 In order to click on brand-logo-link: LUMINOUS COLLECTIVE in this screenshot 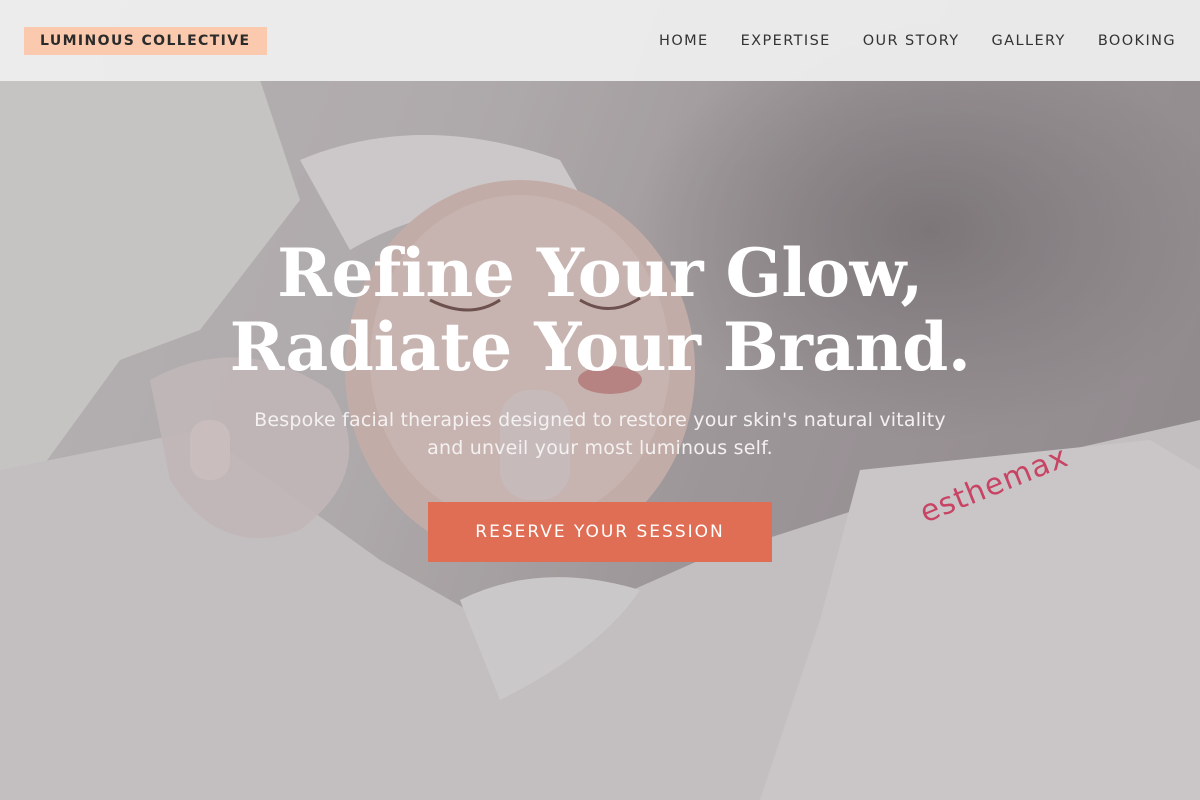, I will do `click(145, 40)`.